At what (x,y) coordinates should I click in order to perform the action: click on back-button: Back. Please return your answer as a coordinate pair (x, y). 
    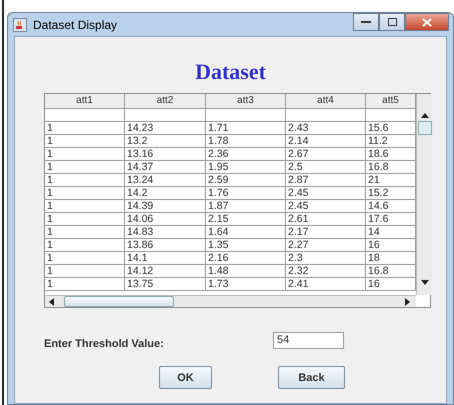
    Looking at the image, I should click on (311, 377).